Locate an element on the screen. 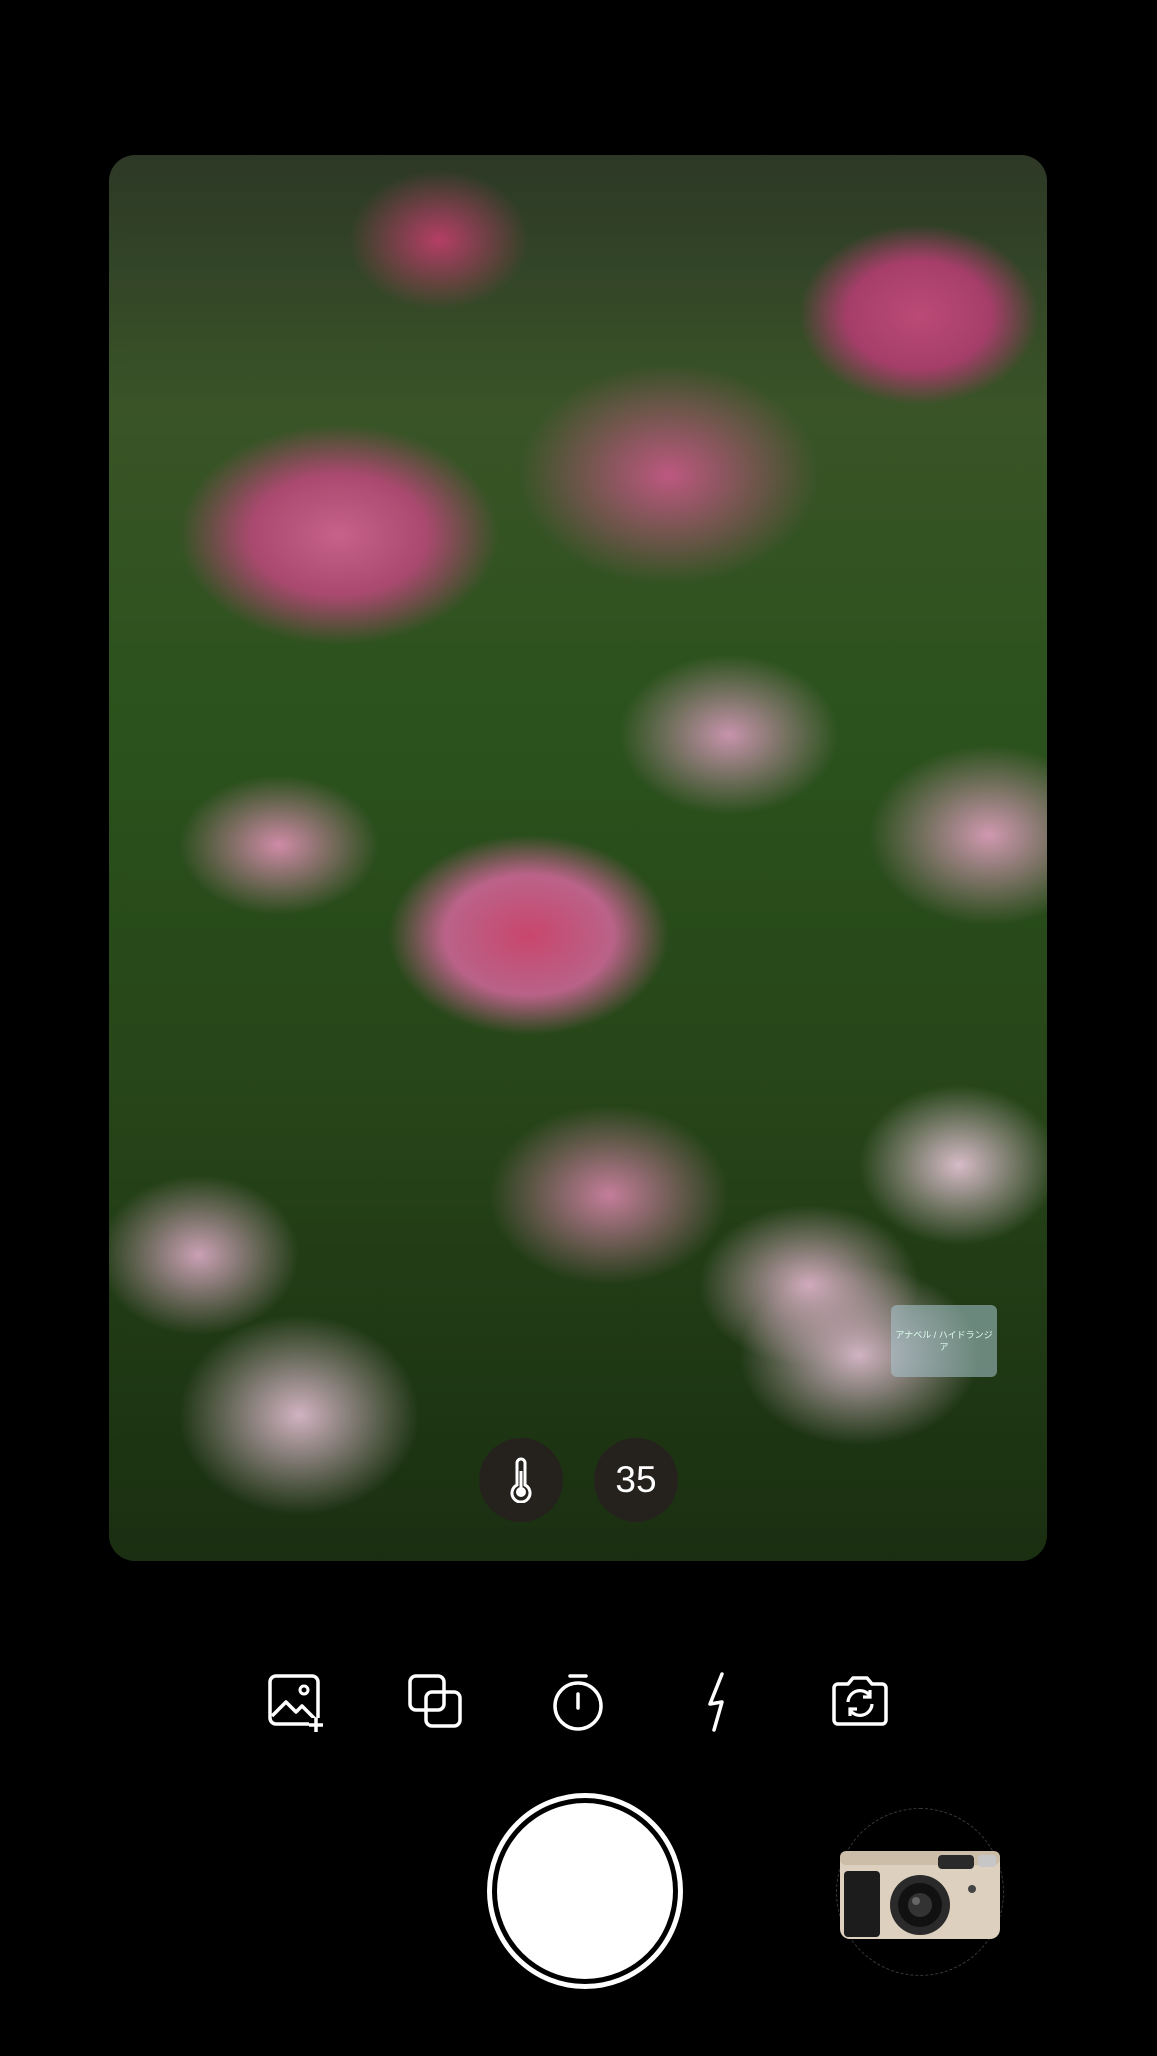 The image size is (1157, 2056). timer-icon is located at coordinates (578, 1702).